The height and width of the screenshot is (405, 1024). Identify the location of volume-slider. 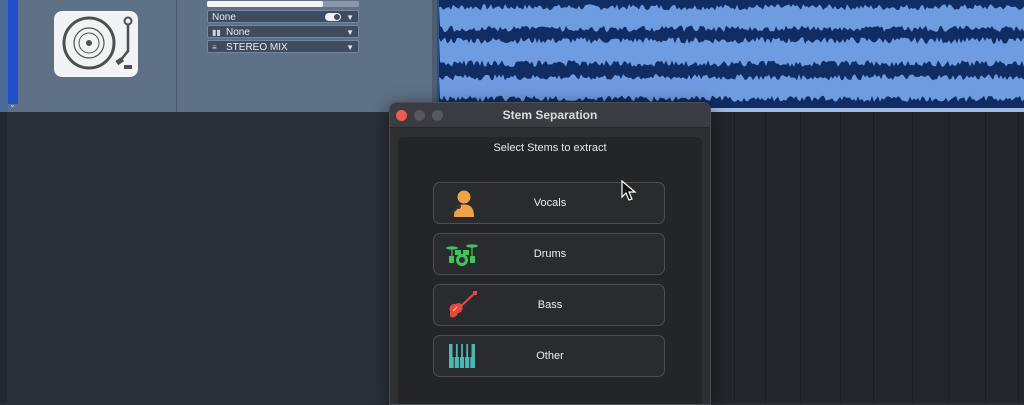
(283, 4).